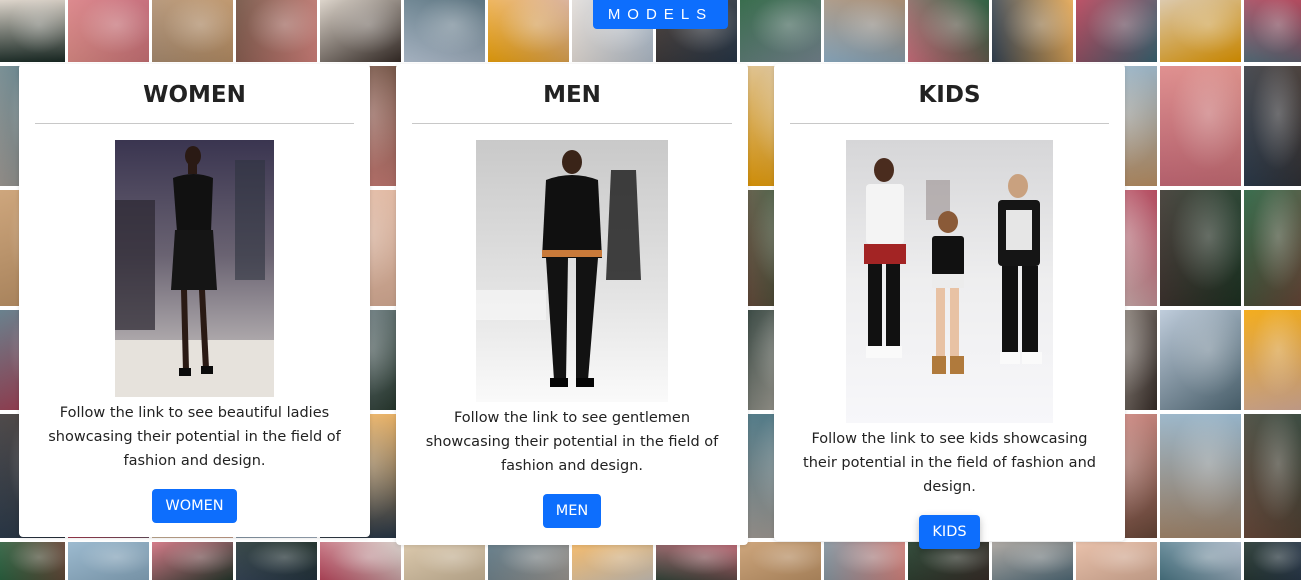 This screenshot has height=580, width=1301. I want to click on women-button: WOMEN, so click(194, 506).